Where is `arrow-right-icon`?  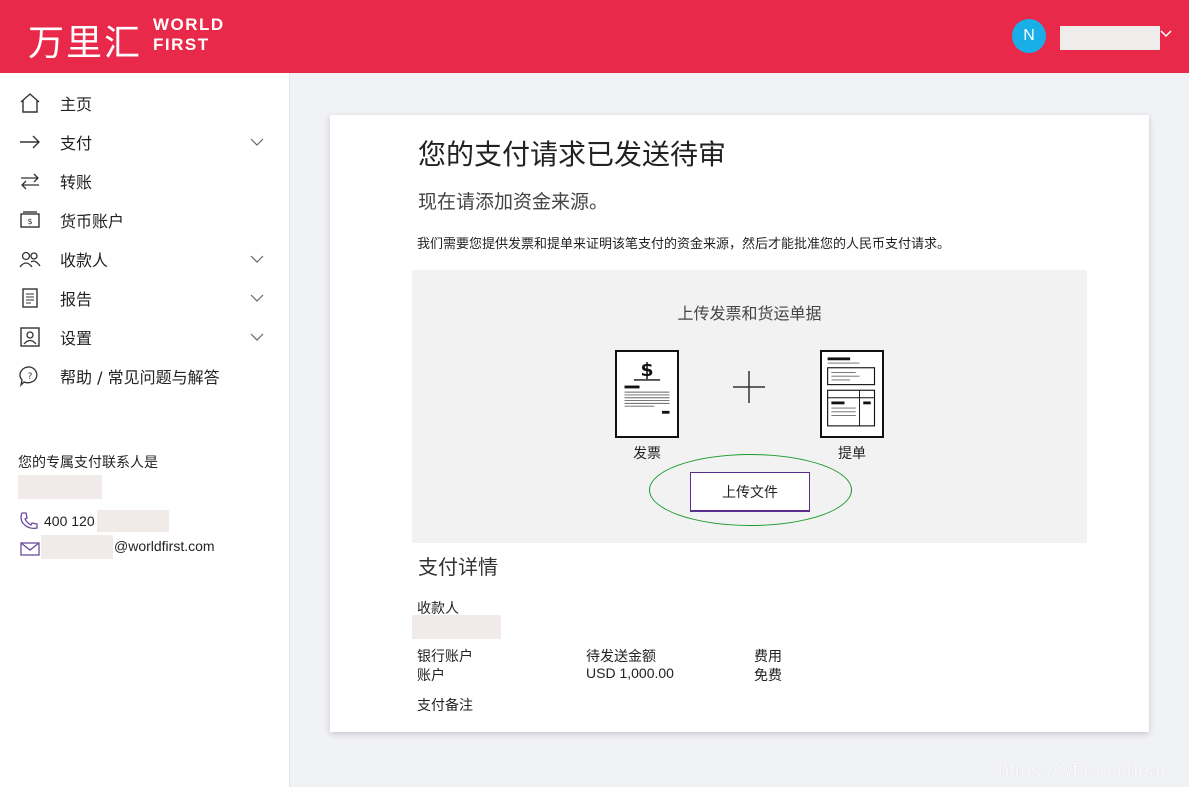 arrow-right-icon is located at coordinates (30, 141).